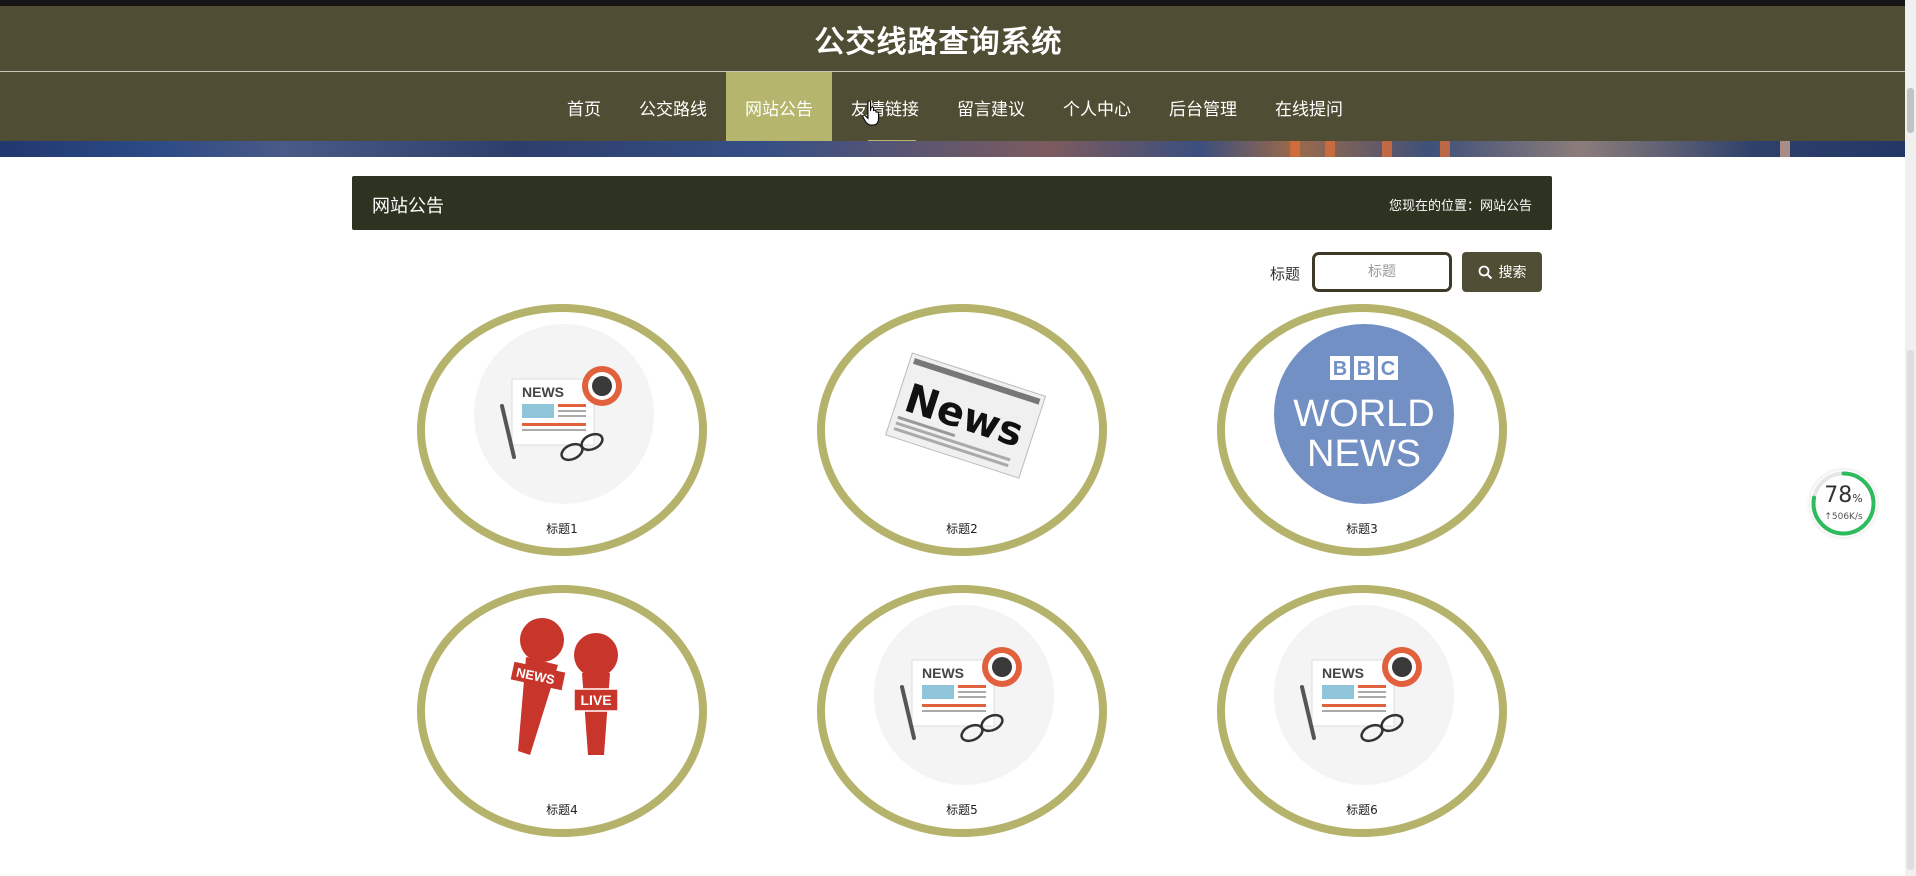 The width and height of the screenshot is (1916, 876). I want to click on nav-item-personal-center: 个人中心, so click(1097, 107).